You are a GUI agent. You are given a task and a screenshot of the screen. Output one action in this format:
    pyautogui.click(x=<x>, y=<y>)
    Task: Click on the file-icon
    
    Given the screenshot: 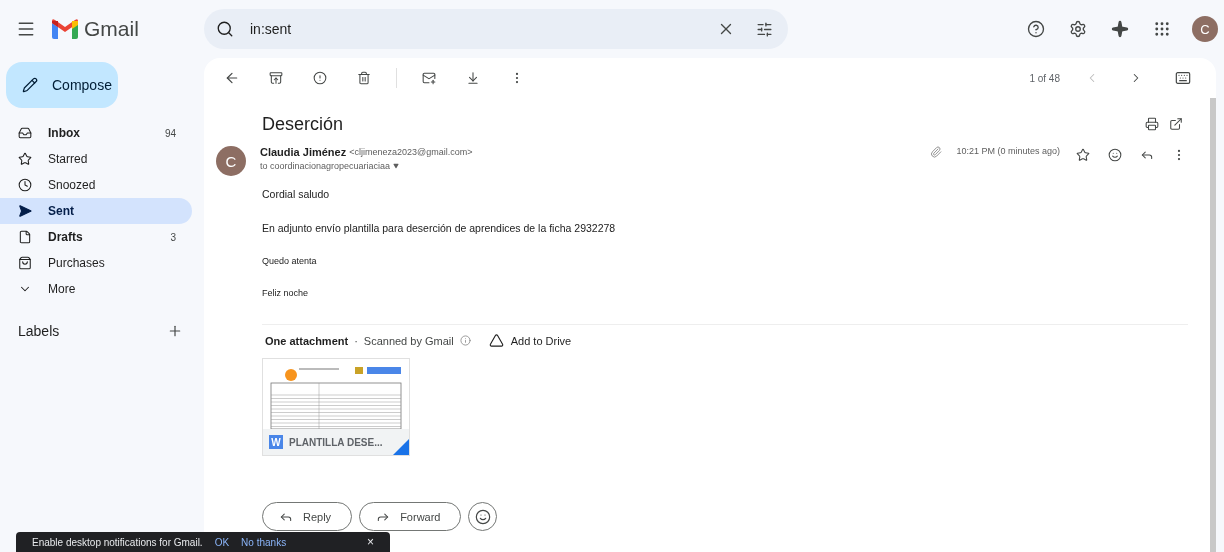 What is the action you would take?
    pyautogui.click(x=25, y=237)
    